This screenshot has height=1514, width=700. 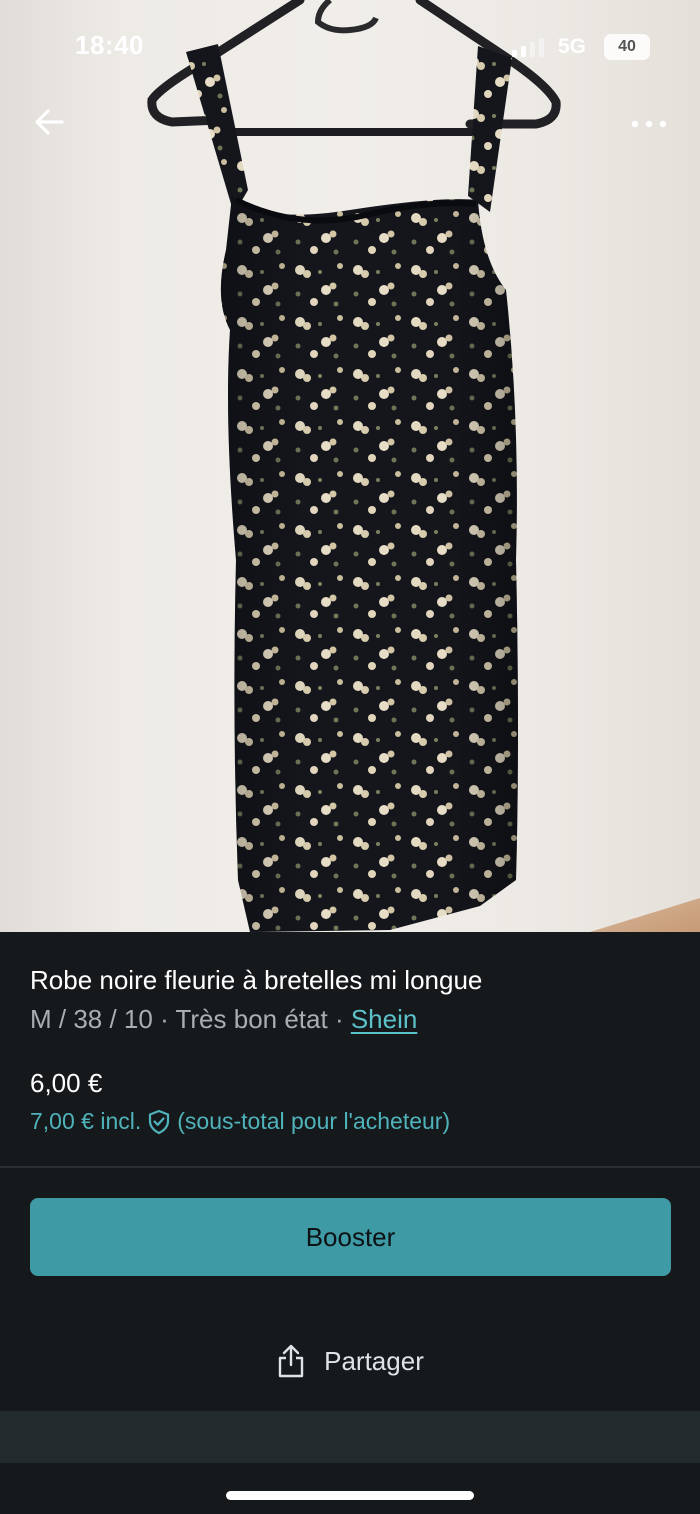 I want to click on arrow-left-icon, so click(x=49, y=122).